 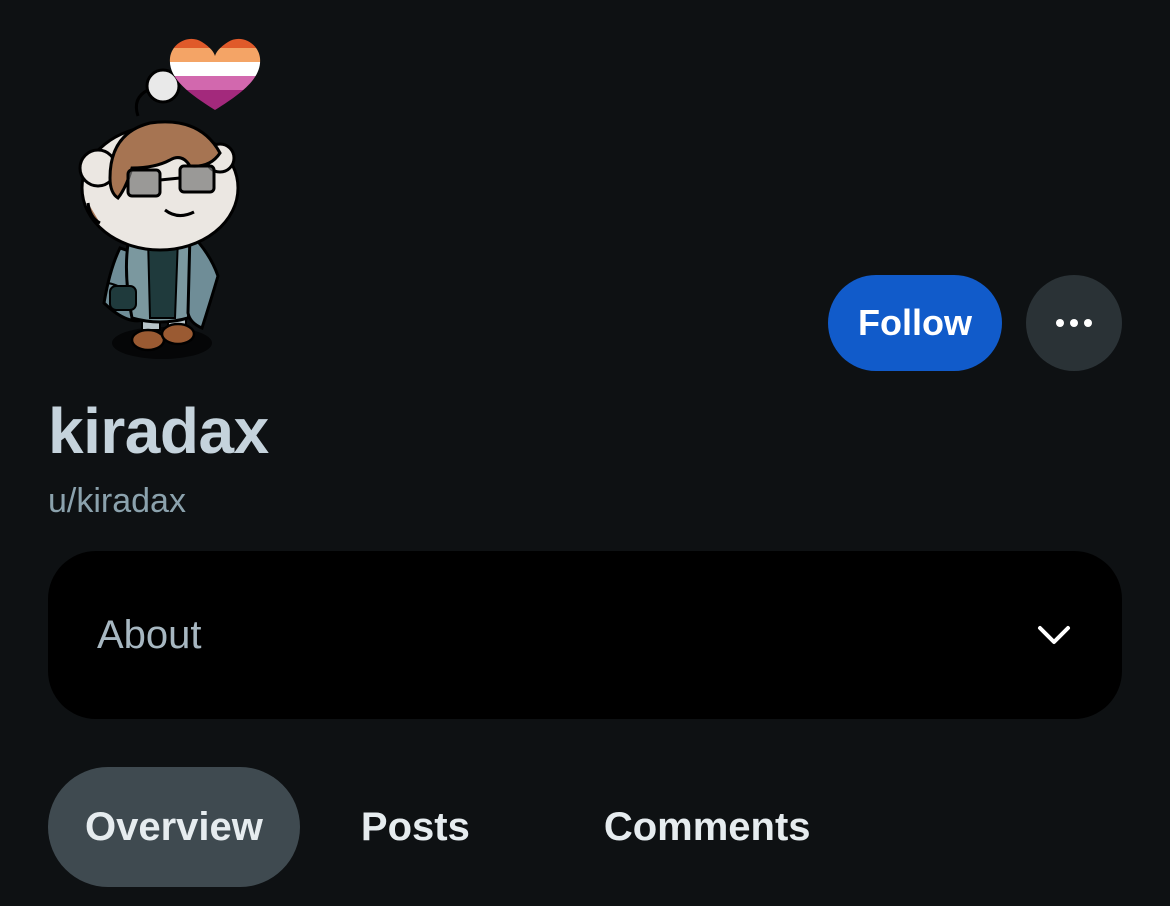 I want to click on snoo-avatar-icon, so click(x=170, y=200).